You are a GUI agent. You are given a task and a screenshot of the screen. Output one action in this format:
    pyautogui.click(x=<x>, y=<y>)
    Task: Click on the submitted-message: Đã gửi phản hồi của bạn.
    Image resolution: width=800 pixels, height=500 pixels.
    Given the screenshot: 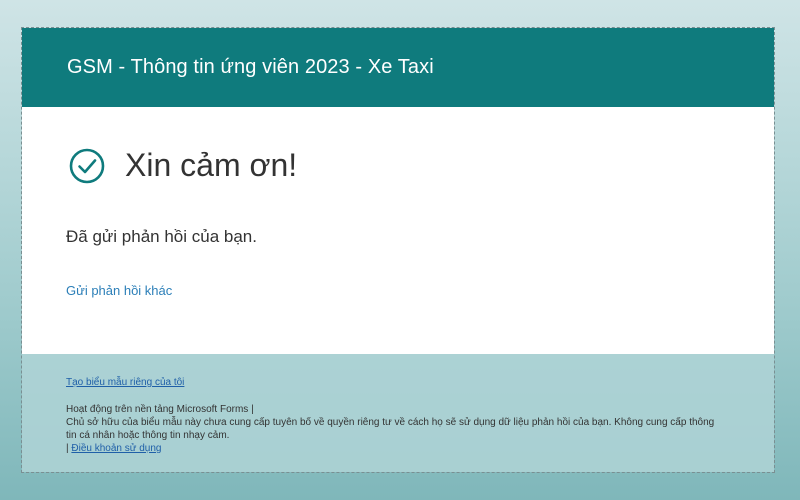 What is the action you would take?
    pyautogui.click(x=161, y=236)
    